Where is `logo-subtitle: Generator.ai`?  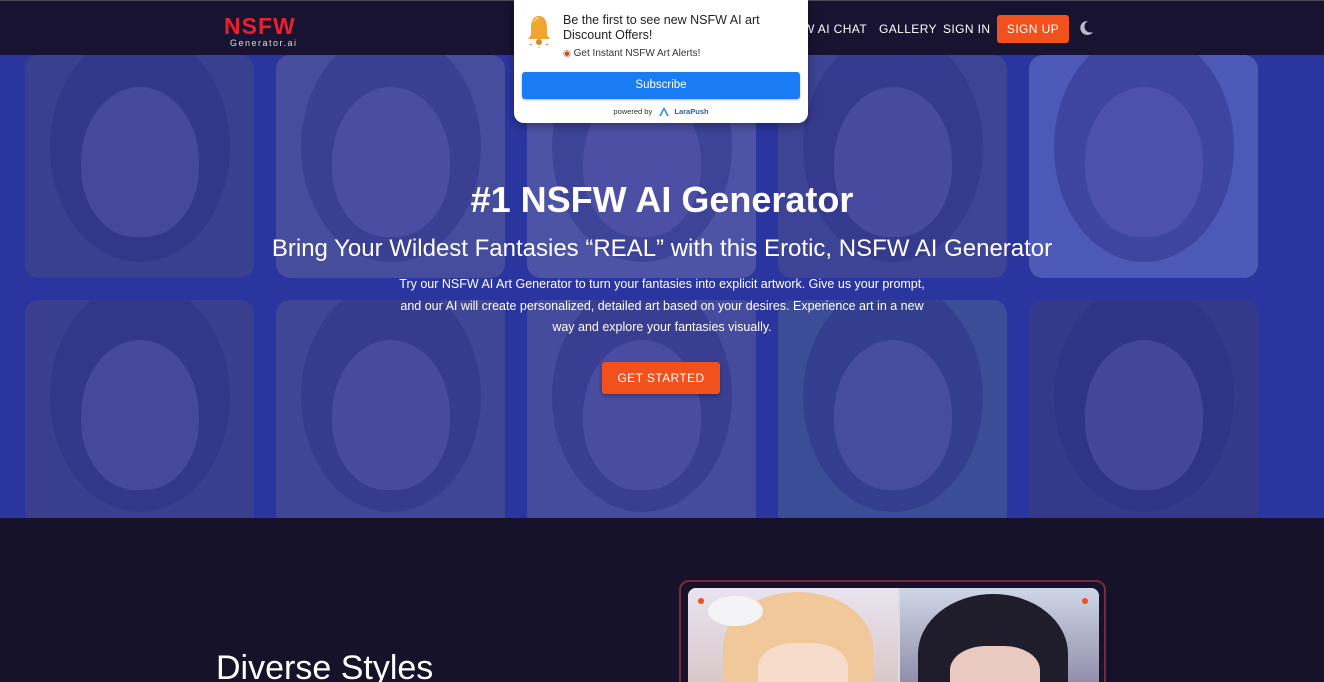 logo-subtitle: Generator.ai is located at coordinates (264, 43).